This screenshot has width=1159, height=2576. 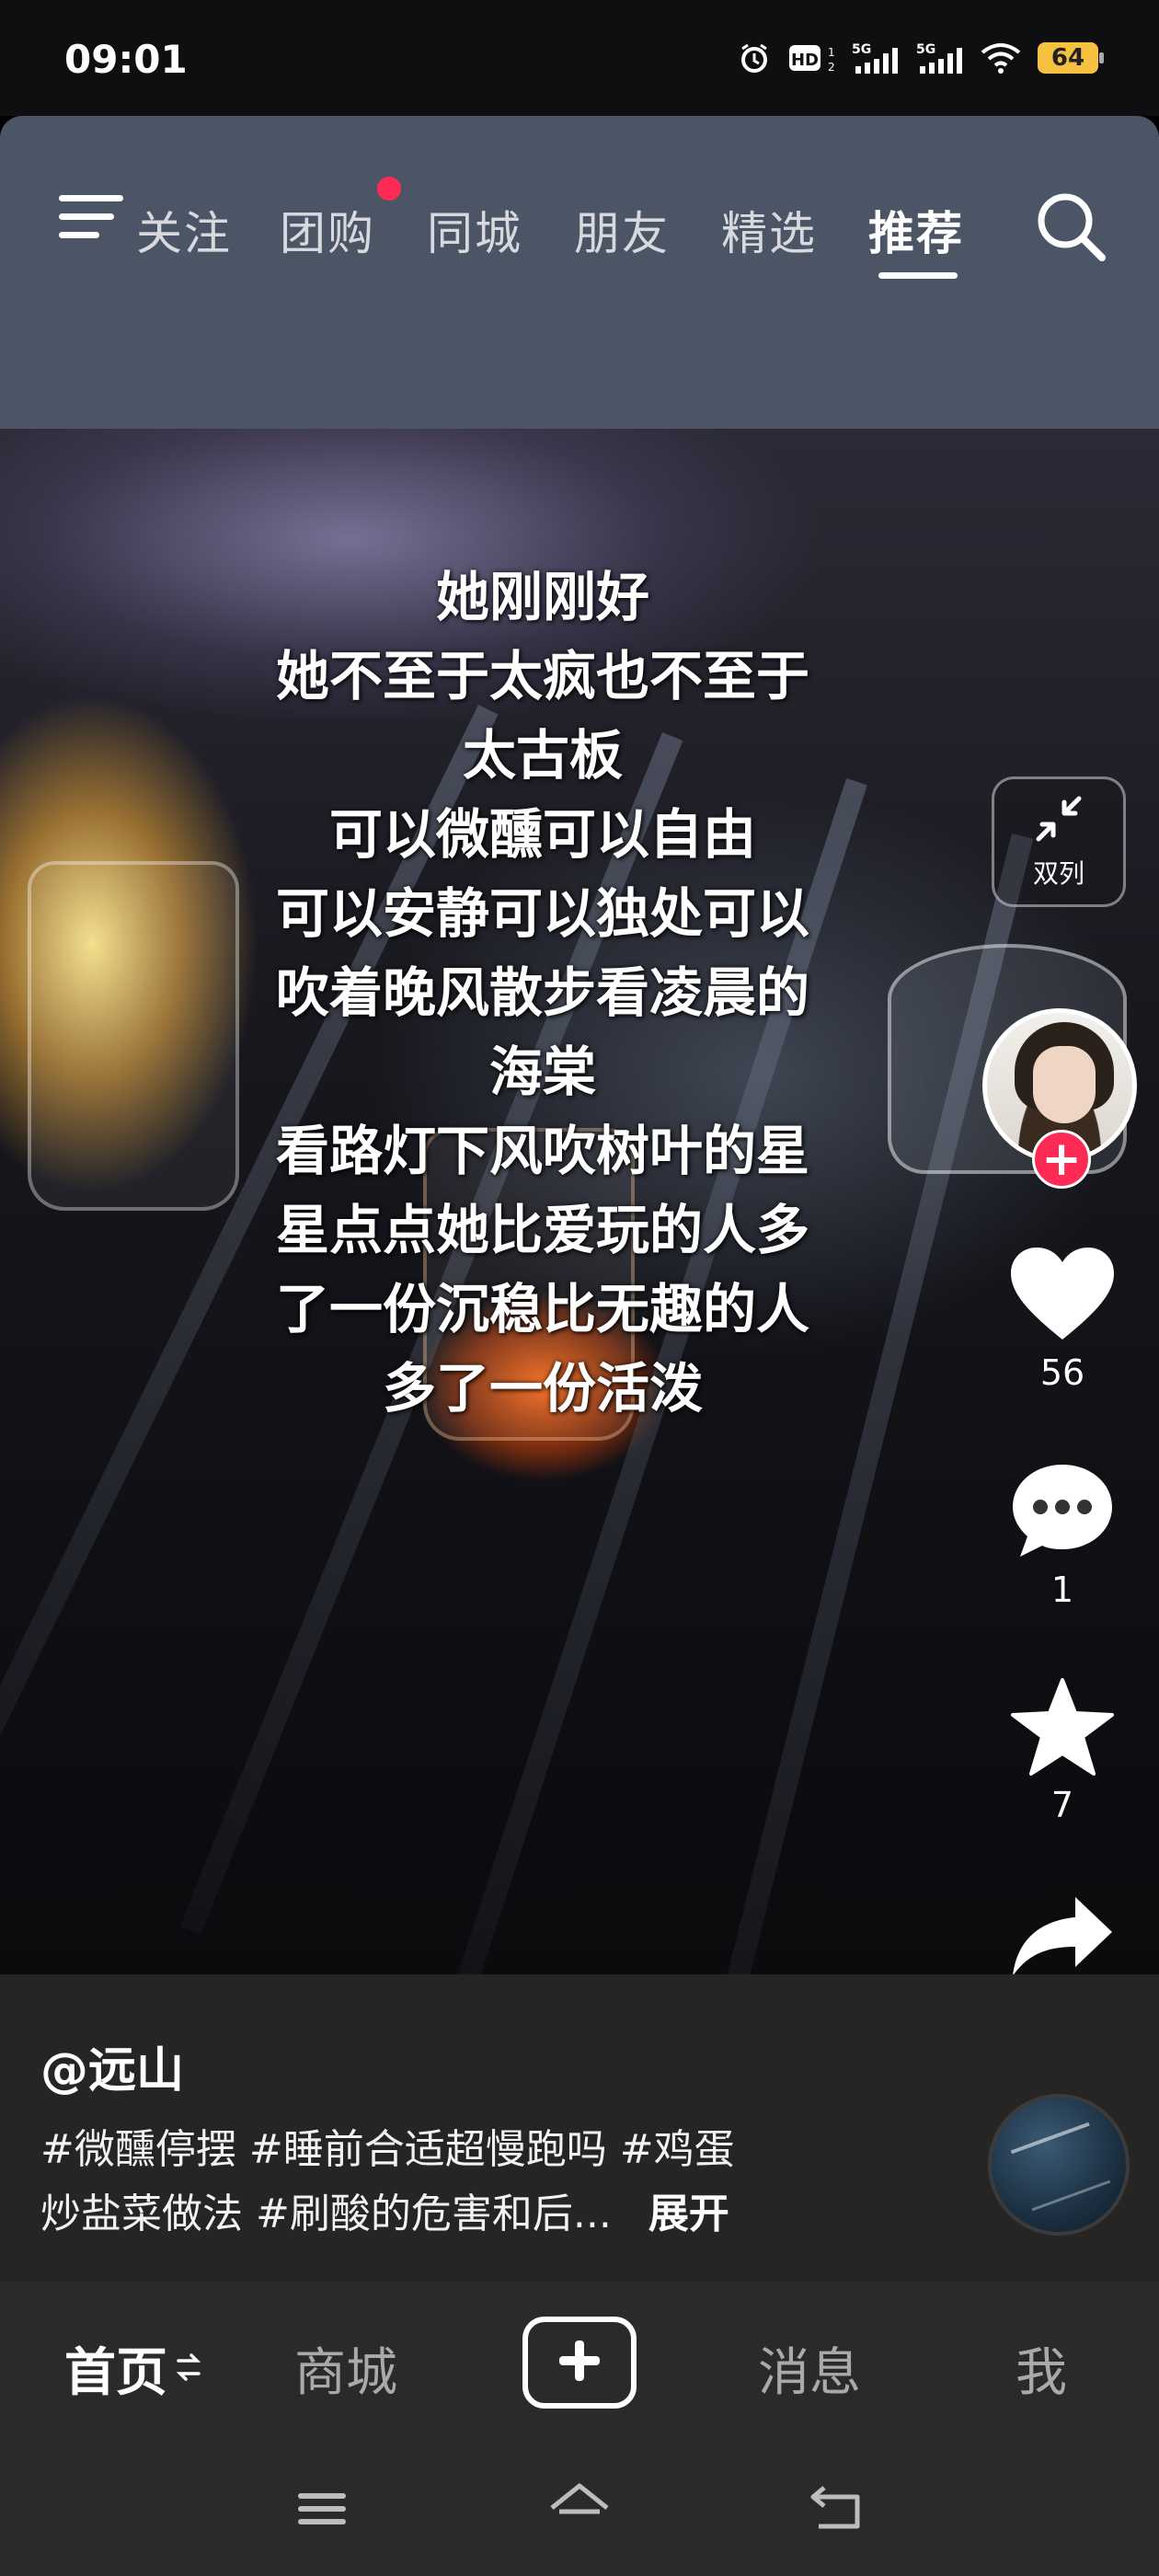 What do you see at coordinates (542, 834) in the screenshot?
I see `caption-line: 可以微醺可以自由` at bounding box center [542, 834].